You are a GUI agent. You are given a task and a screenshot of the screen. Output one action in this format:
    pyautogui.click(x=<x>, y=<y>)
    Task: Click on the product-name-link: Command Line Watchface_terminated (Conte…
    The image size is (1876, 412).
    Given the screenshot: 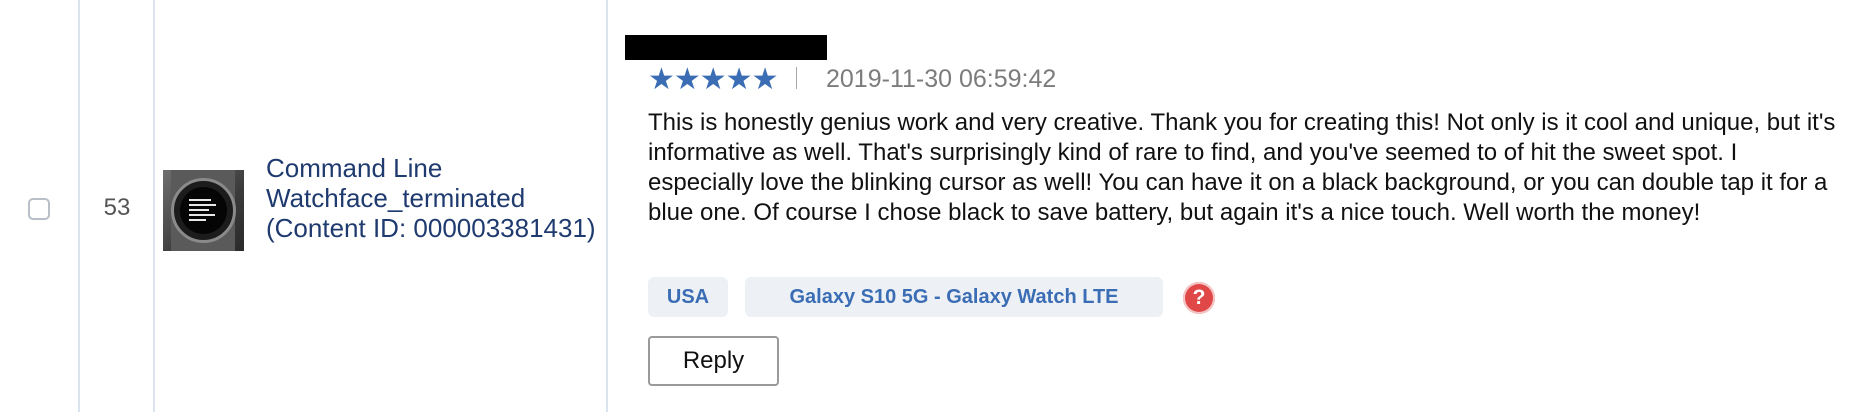 What is the action you would take?
    pyautogui.click(x=431, y=198)
    